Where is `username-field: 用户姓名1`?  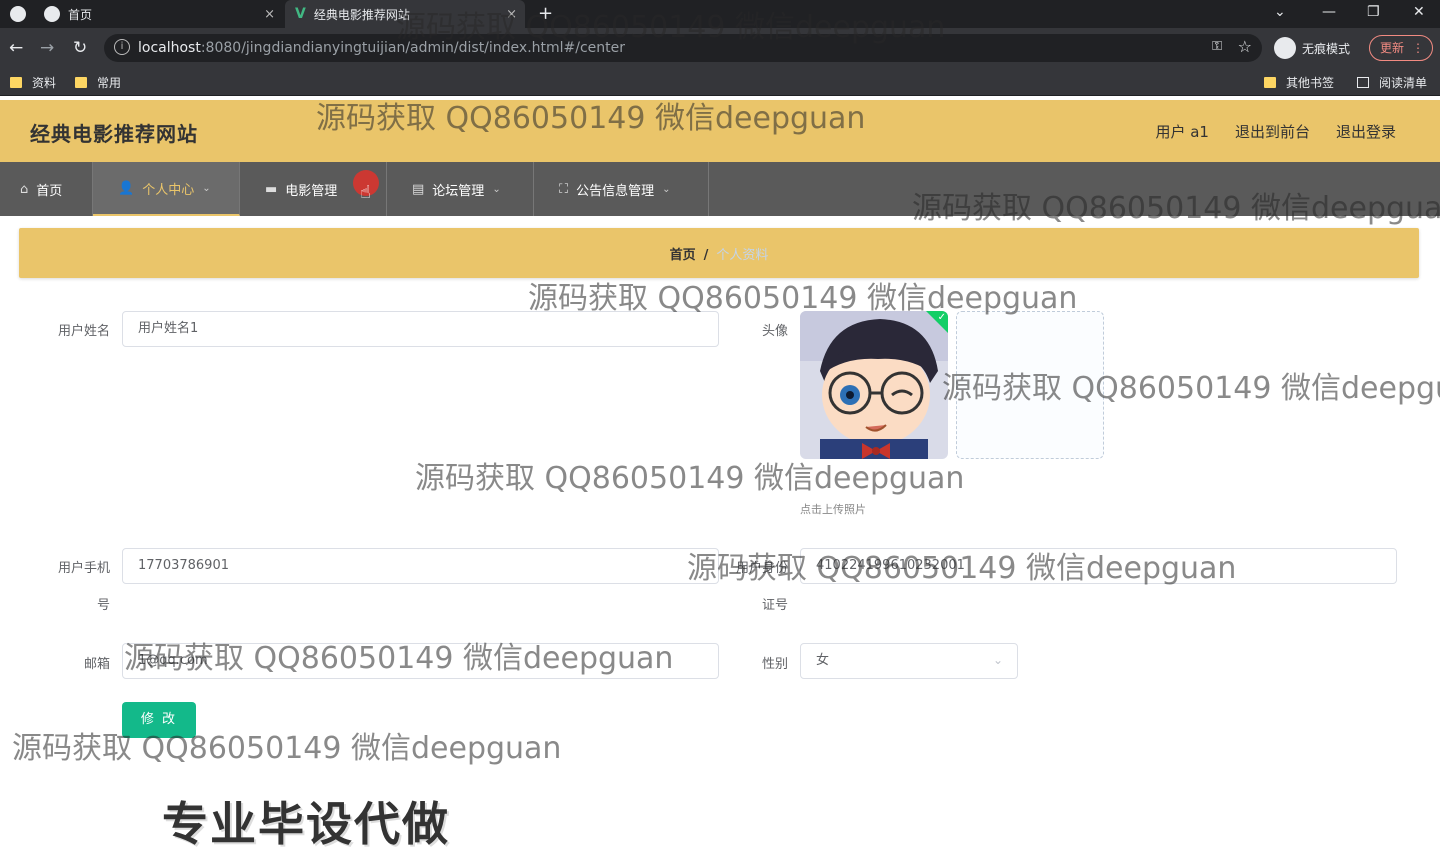 username-field: 用户姓名1 is located at coordinates (420, 329).